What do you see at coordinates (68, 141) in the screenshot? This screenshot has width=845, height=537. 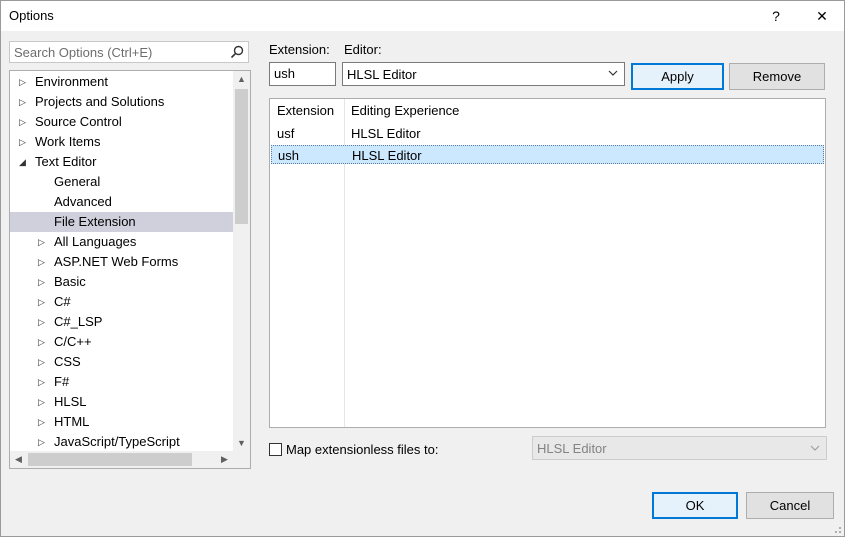 I see `tree-item-label: Work Items` at bounding box center [68, 141].